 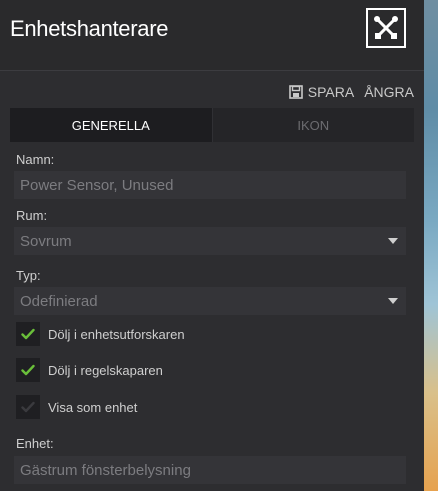 What do you see at coordinates (116, 334) in the screenshot?
I see `hide-in-explorer-label: Dölj i enhetsutforskaren` at bounding box center [116, 334].